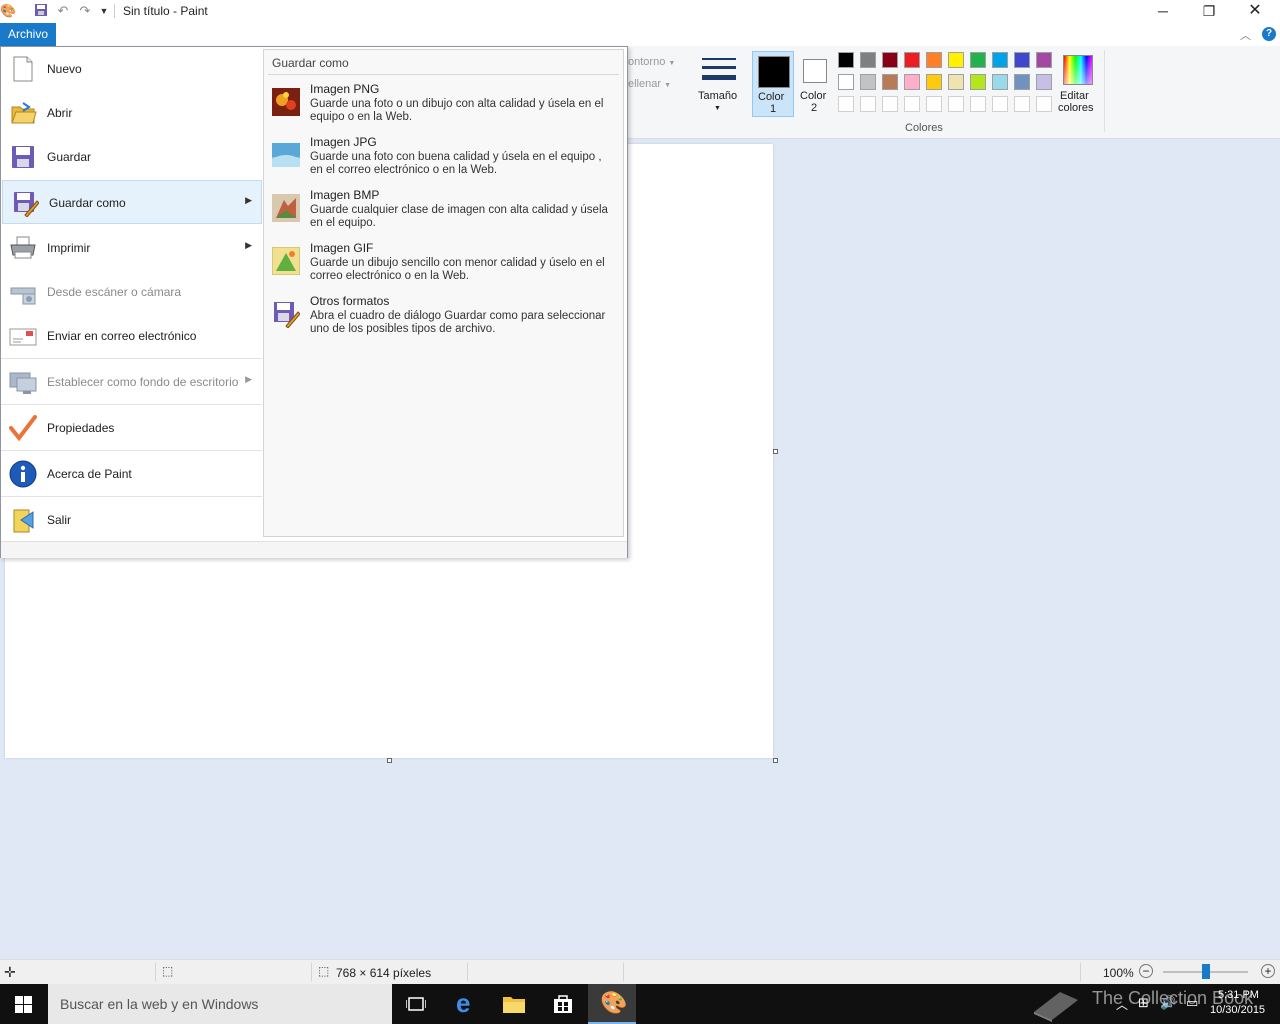  I want to click on fill-button: ellenar ▼, so click(649, 84).